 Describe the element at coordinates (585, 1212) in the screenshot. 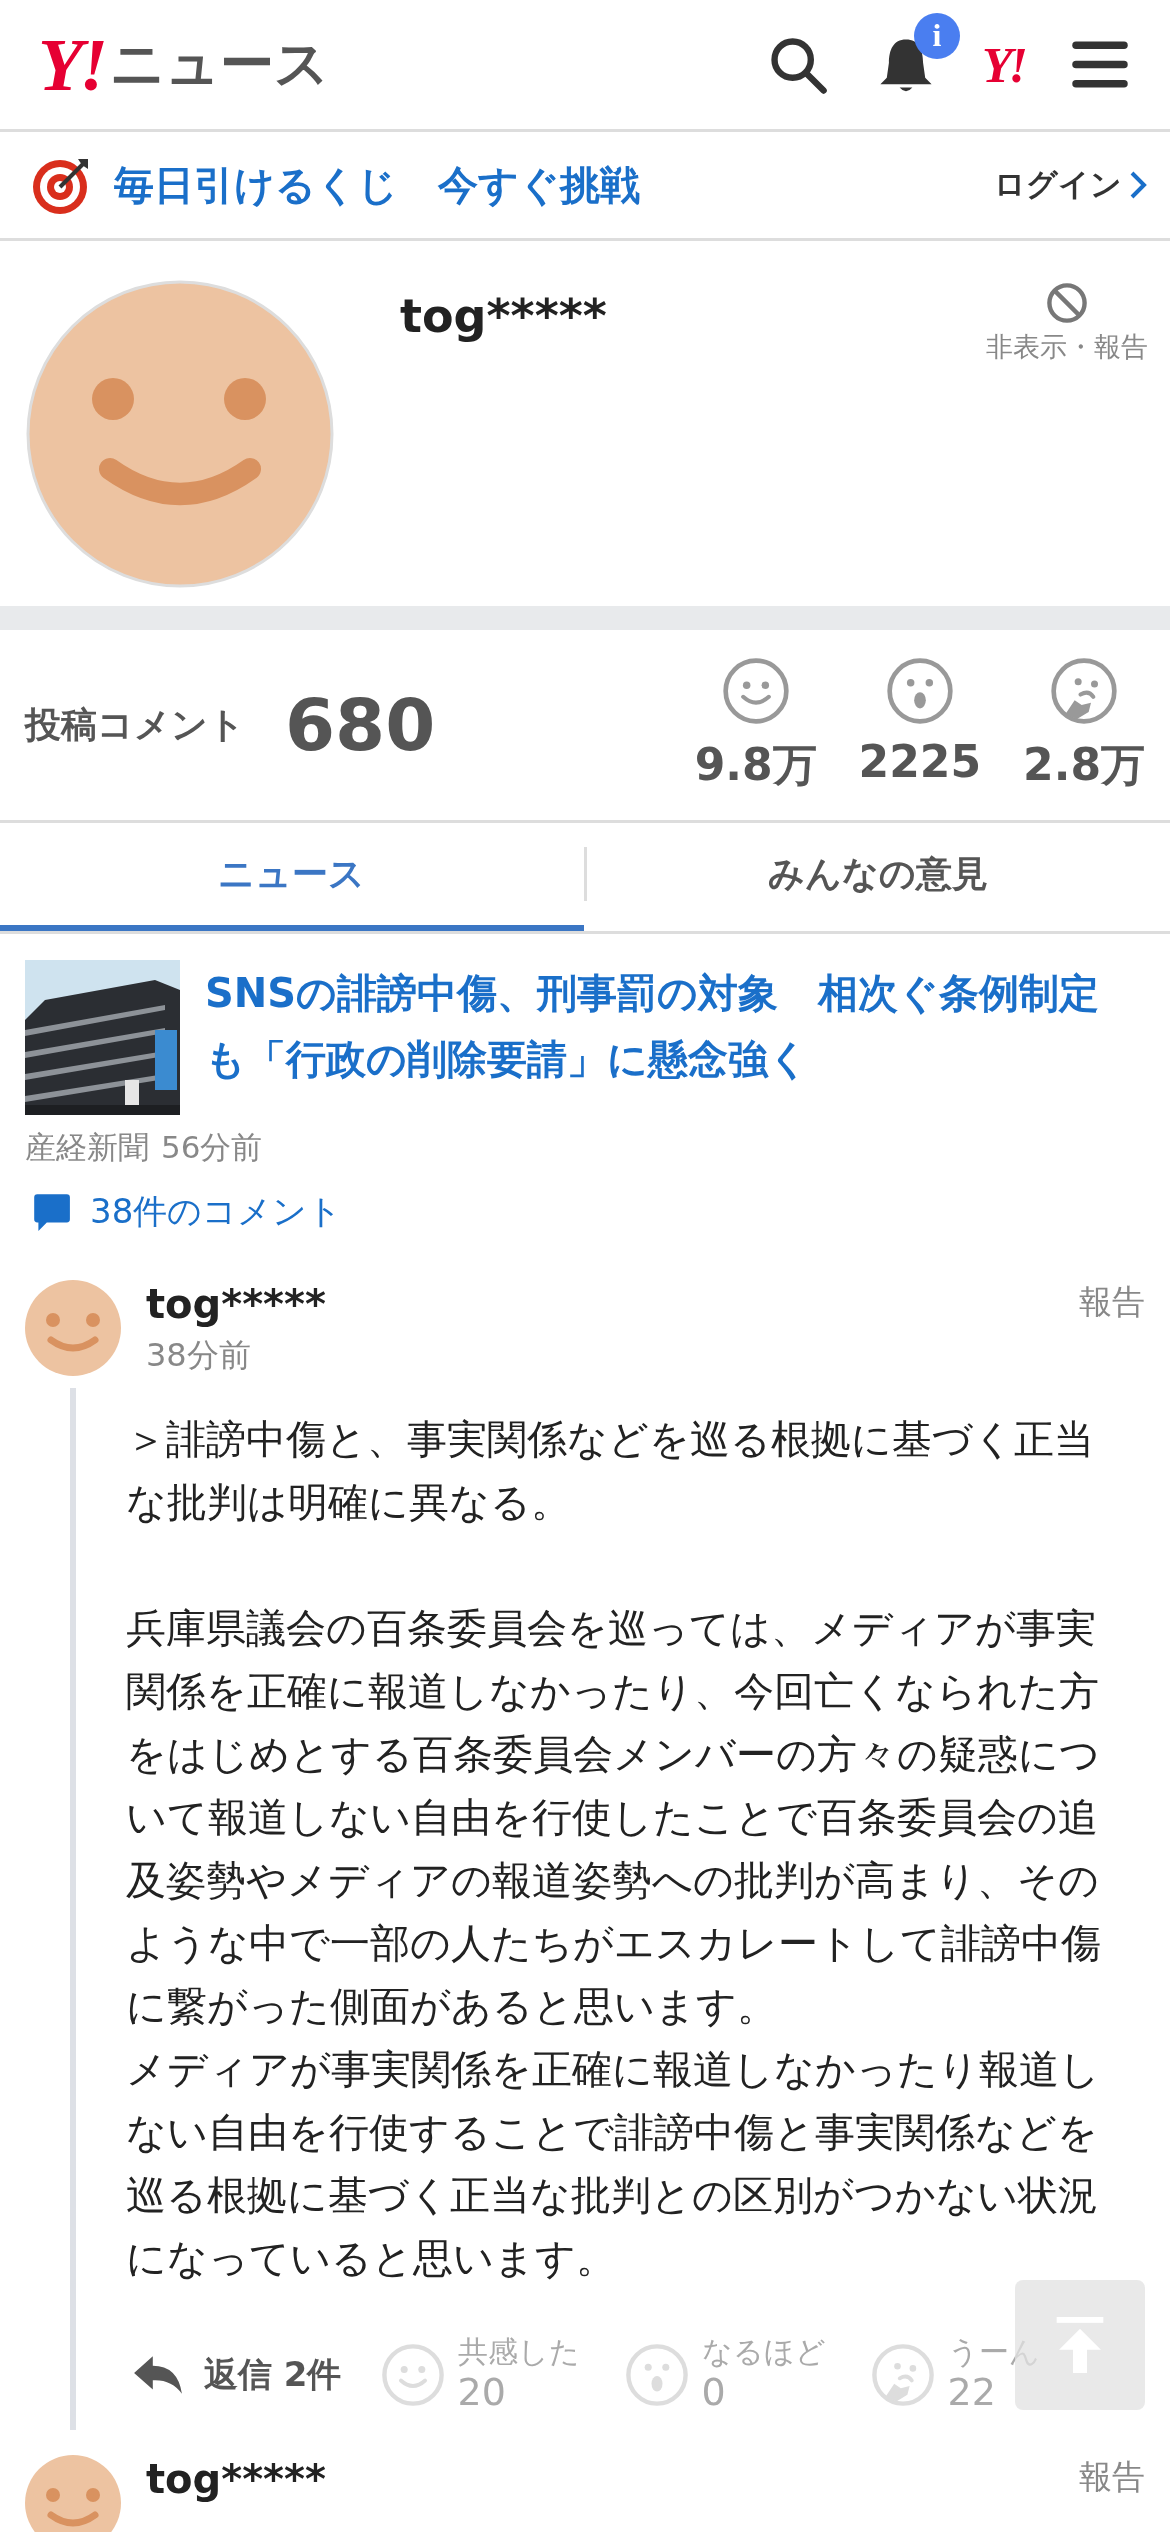

I see `comments-link: 38件のコメント` at that location.